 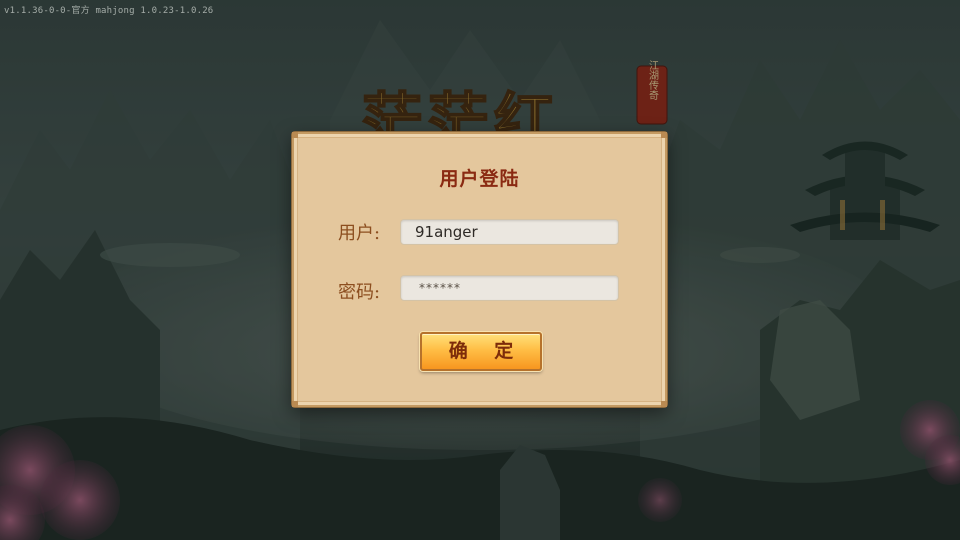 What do you see at coordinates (359, 233) in the screenshot?
I see `username-label: 用户:` at bounding box center [359, 233].